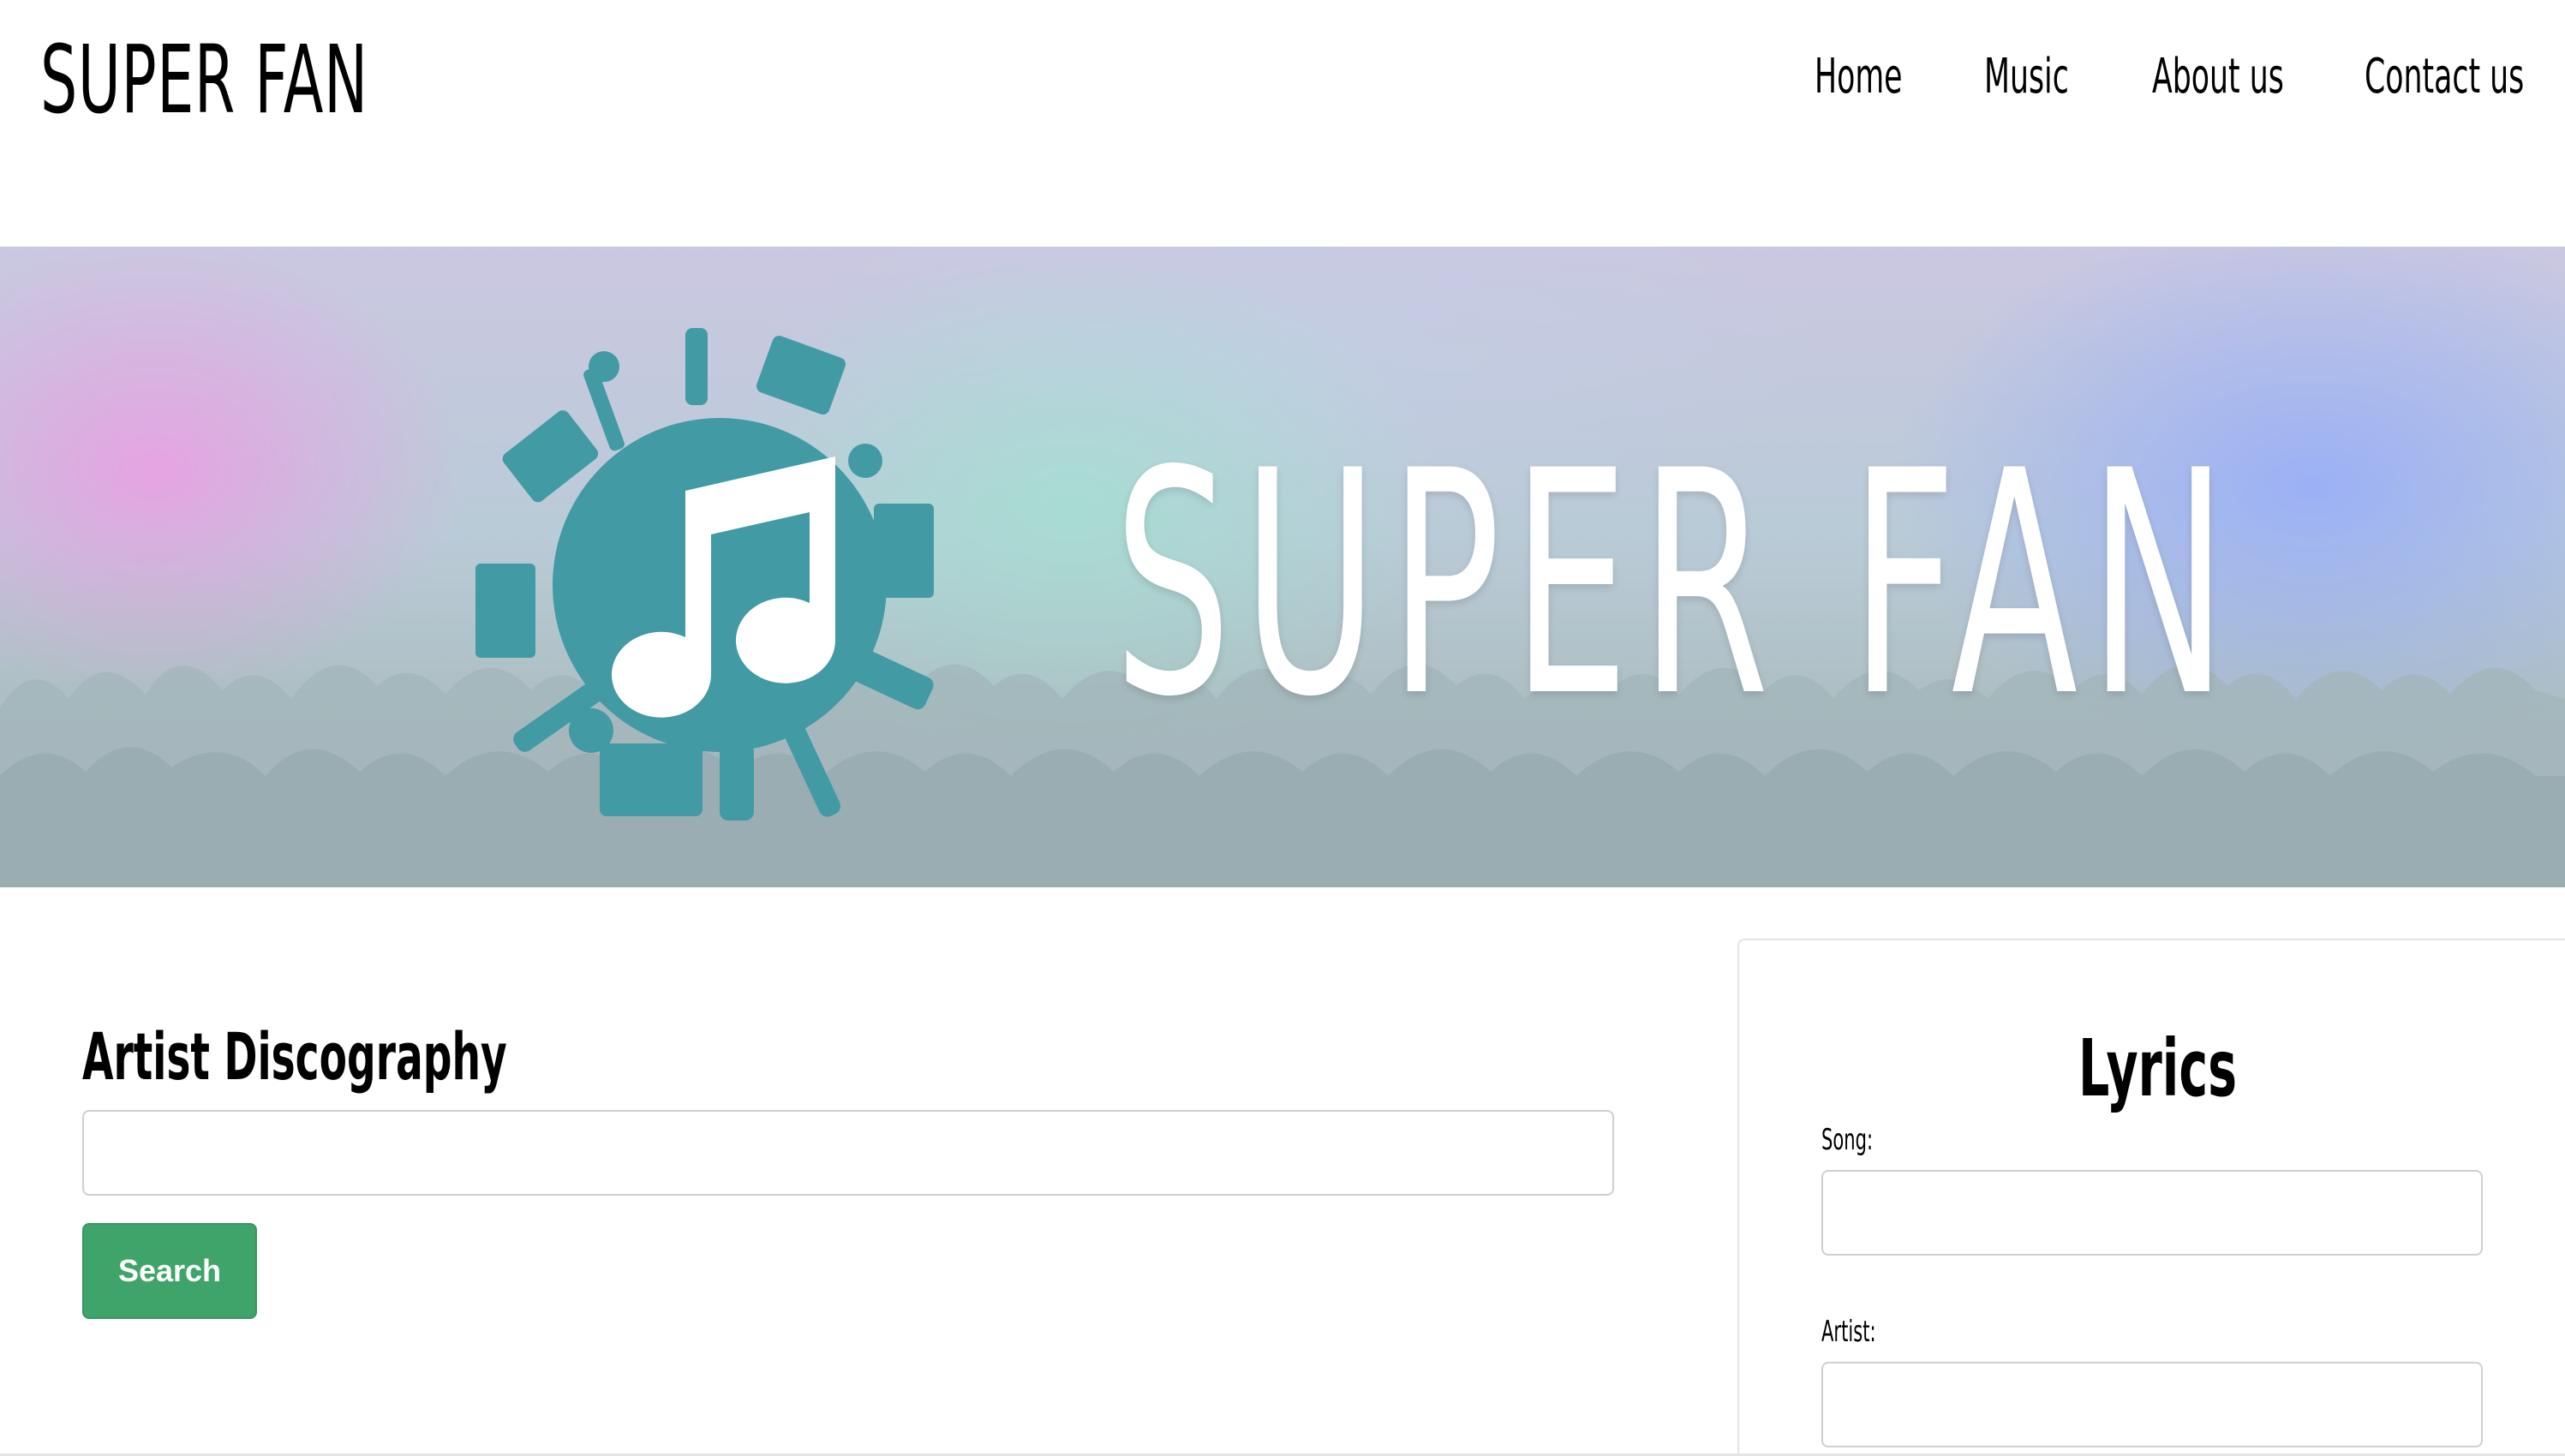 The width and height of the screenshot is (2565, 1456). What do you see at coordinates (1848, 1332) in the screenshot?
I see `artist-label: Artist:` at bounding box center [1848, 1332].